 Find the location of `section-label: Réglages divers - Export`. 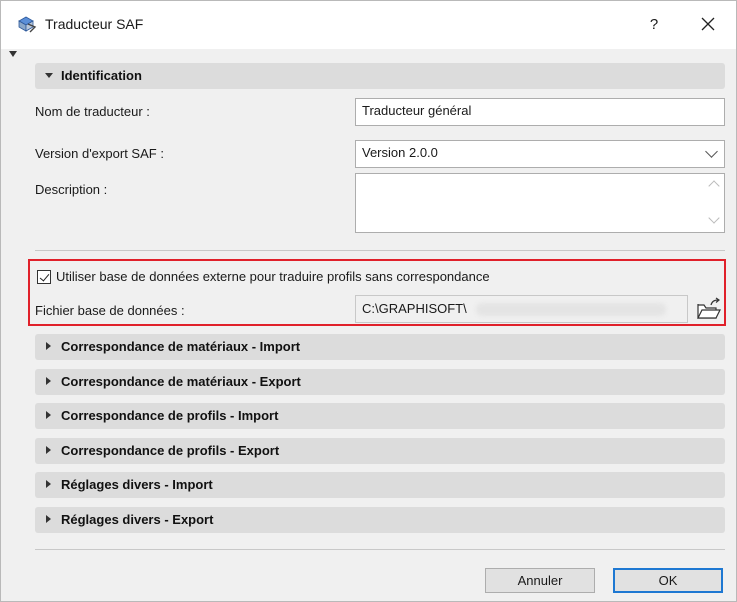

section-label: Réglages divers - Export is located at coordinates (137, 519).